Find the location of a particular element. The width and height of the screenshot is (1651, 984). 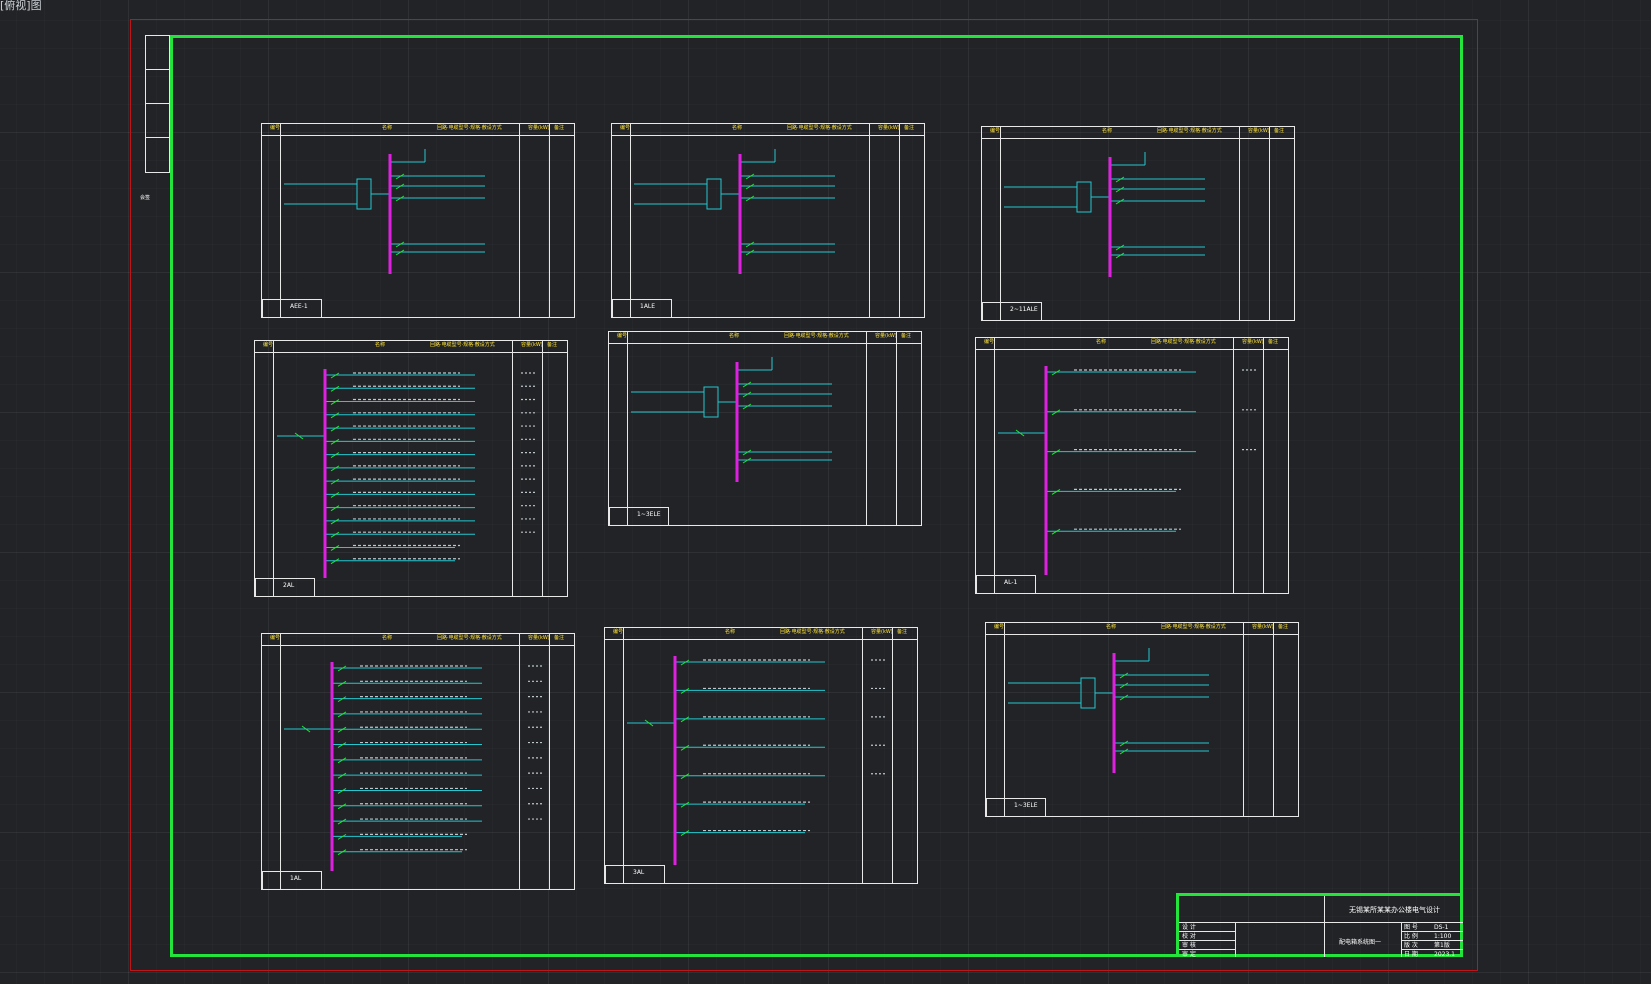

panel-name: AEE-1 is located at coordinates (299, 306).